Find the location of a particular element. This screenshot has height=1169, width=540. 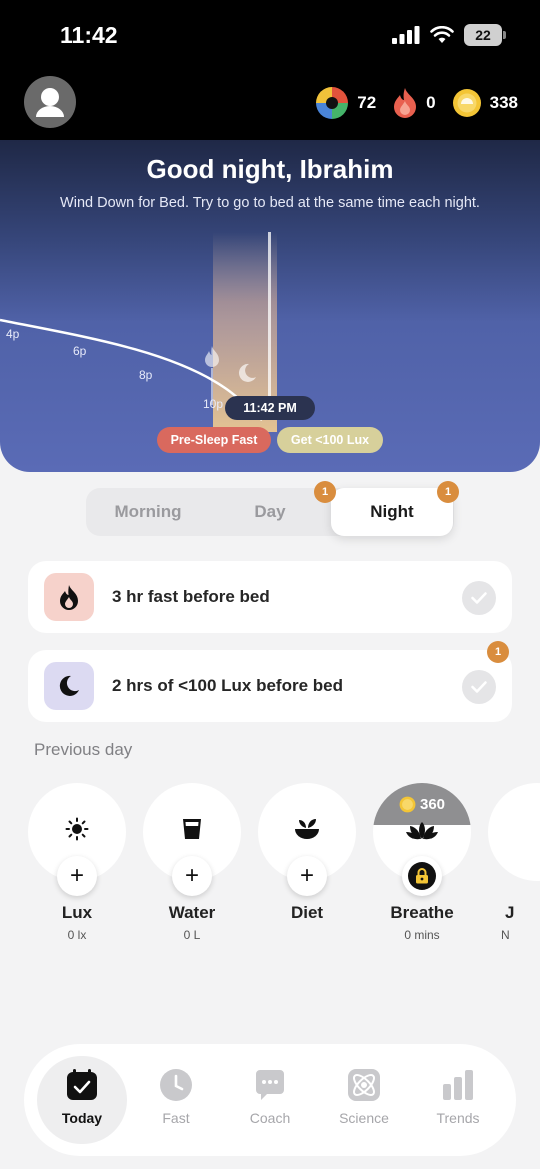

nav-trends: Trends is located at coordinates (458, 1100).